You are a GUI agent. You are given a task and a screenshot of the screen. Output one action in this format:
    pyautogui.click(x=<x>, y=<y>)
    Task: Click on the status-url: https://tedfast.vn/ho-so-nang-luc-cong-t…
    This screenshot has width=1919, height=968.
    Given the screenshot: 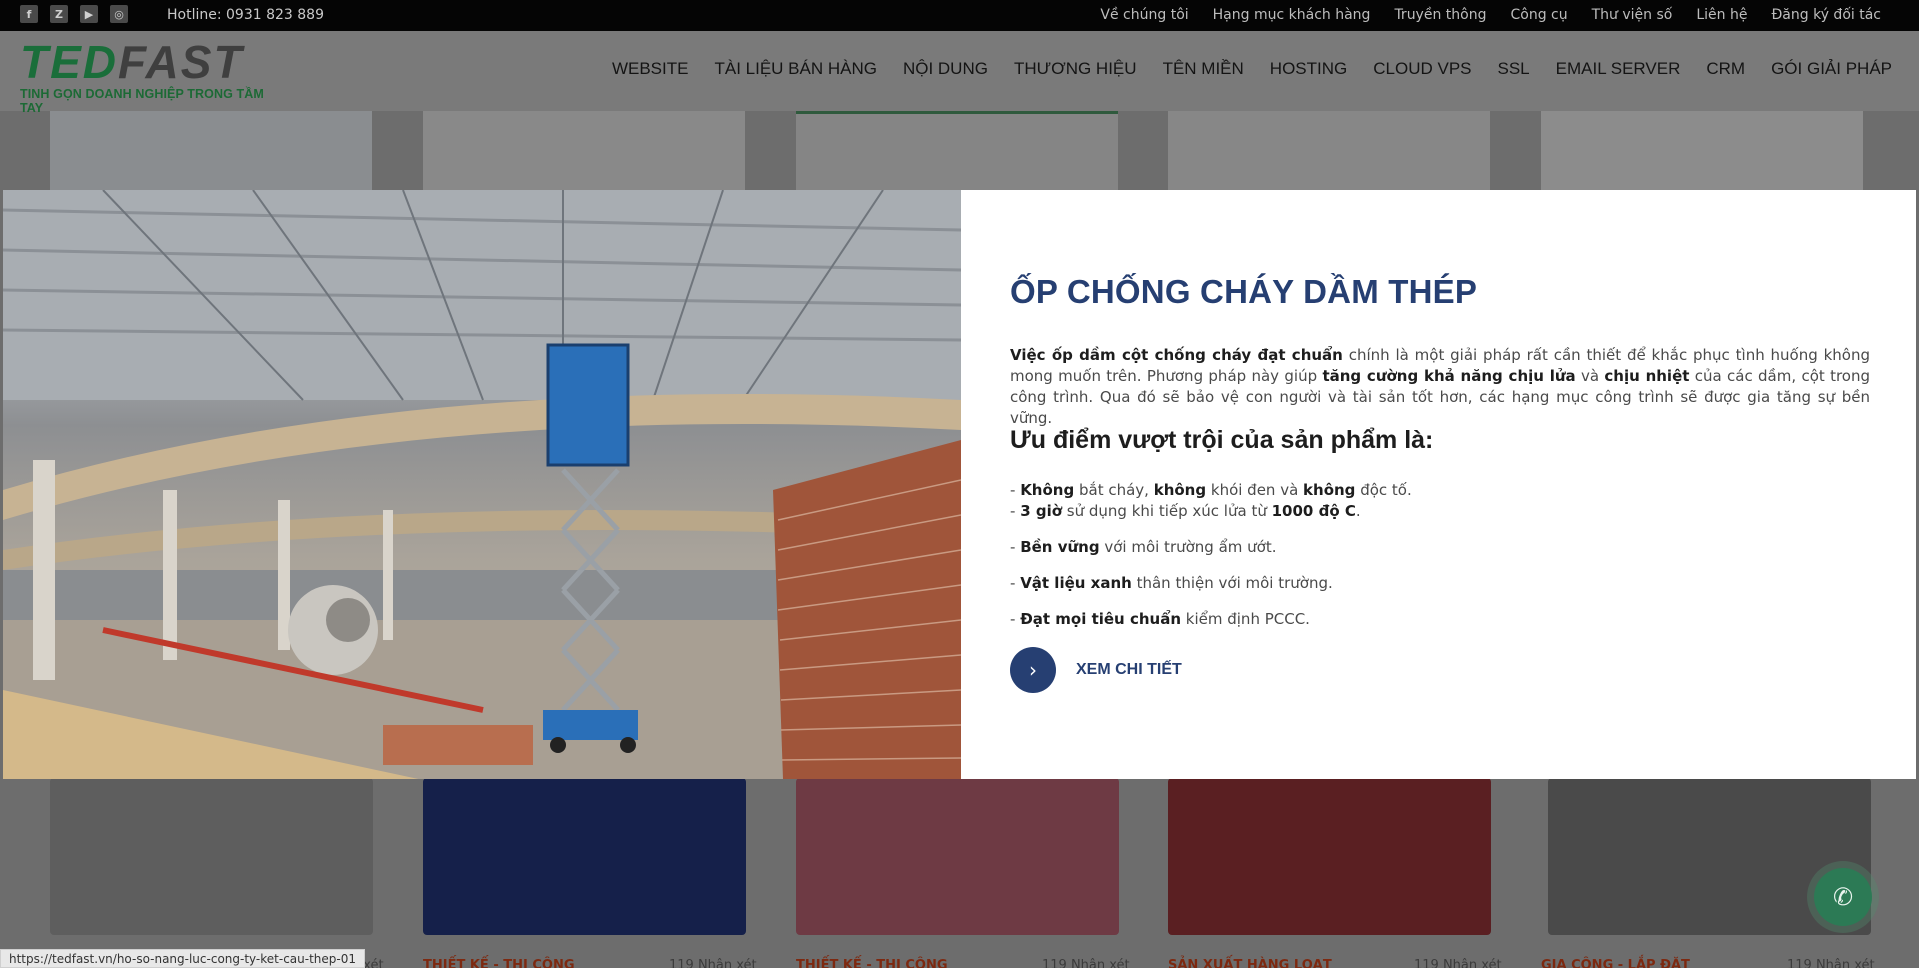 What is the action you would take?
    pyautogui.click(x=182, y=958)
    